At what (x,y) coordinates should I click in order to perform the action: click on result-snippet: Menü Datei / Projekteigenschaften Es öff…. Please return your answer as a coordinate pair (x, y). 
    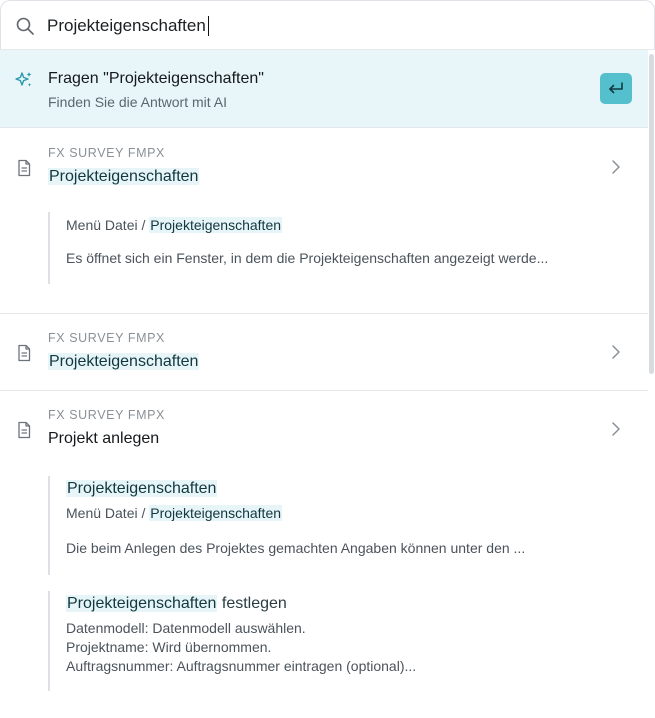
    Looking at the image, I should click on (328, 248).